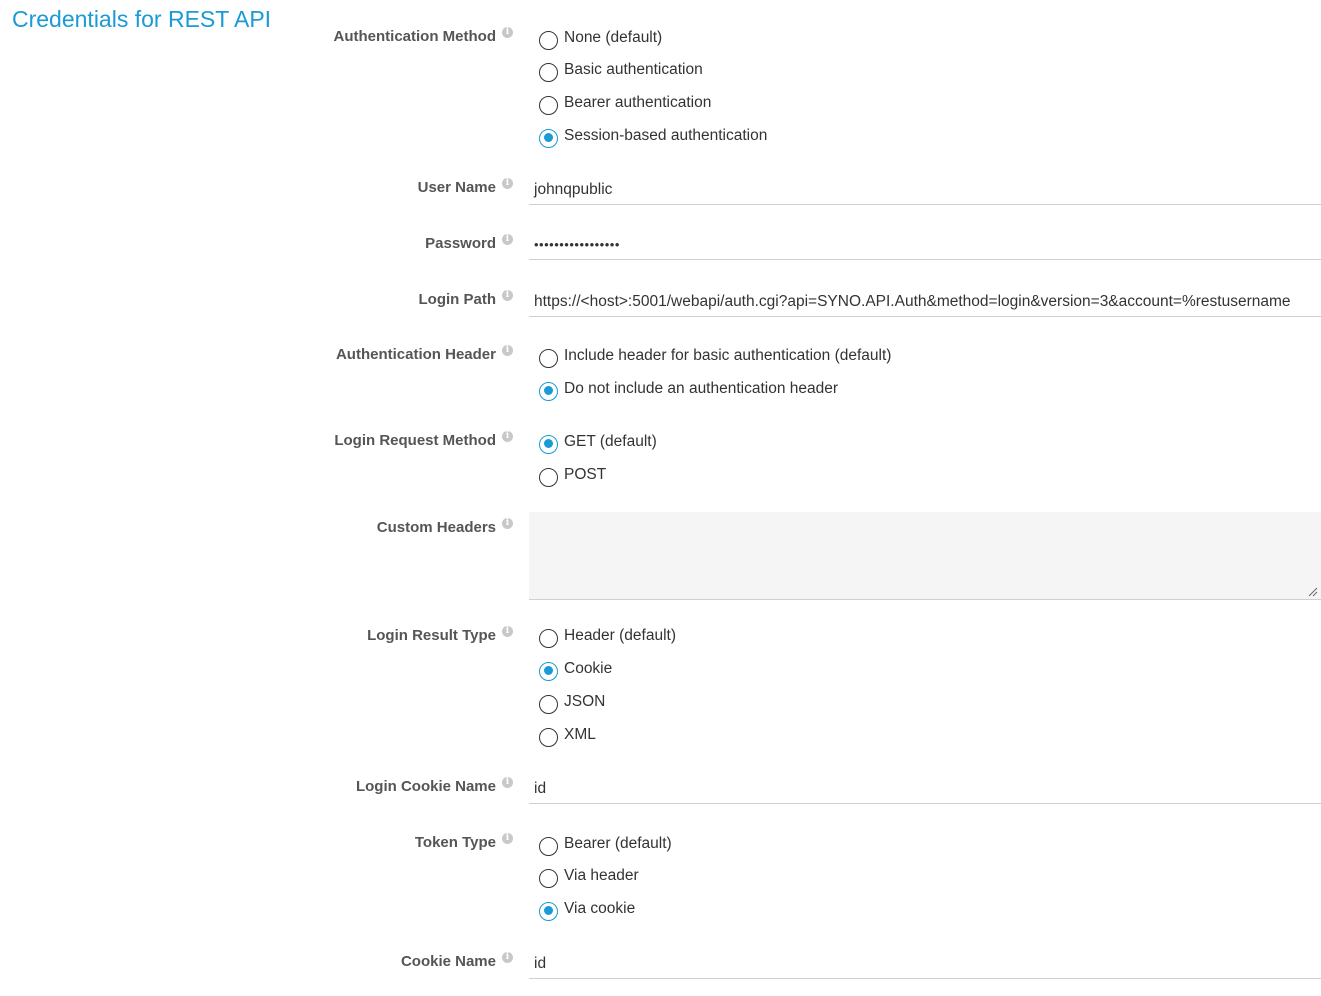 The image size is (1321, 996). I want to click on radio-label: Bearer authentication, so click(638, 102).